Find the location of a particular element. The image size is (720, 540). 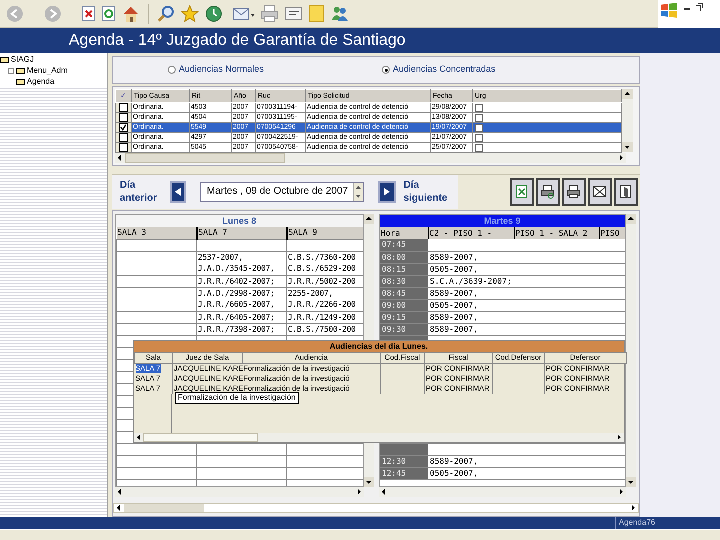

next-day-label: Día siguiente is located at coordinates (426, 191).